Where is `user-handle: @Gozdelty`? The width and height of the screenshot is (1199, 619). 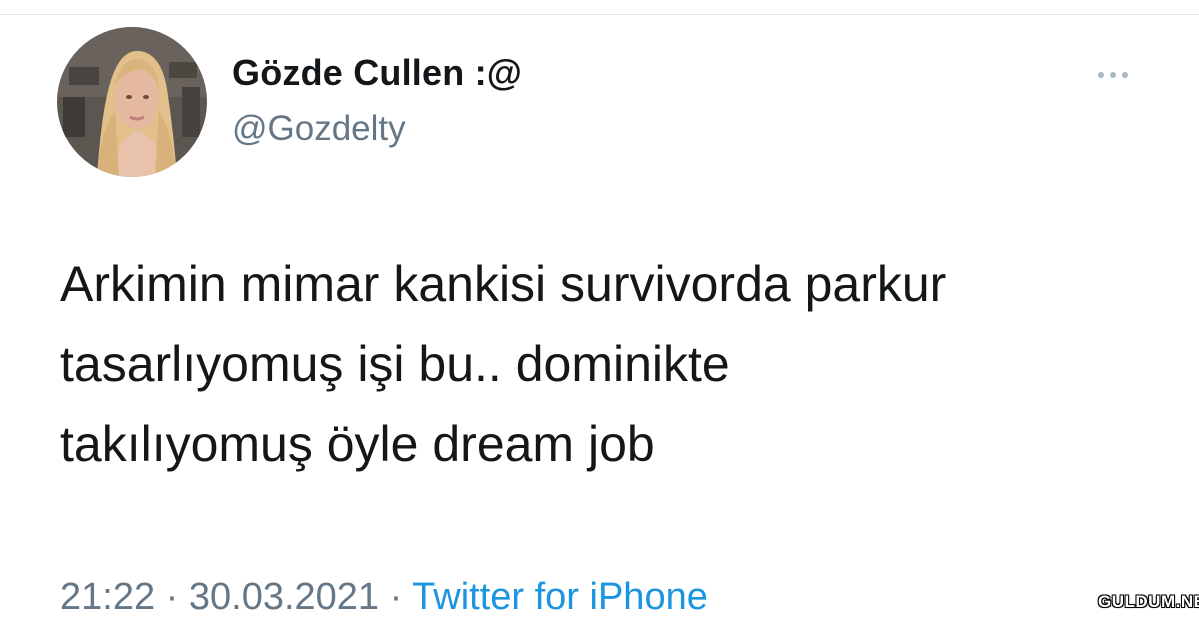 user-handle: @Gozdelty is located at coordinates (319, 129).